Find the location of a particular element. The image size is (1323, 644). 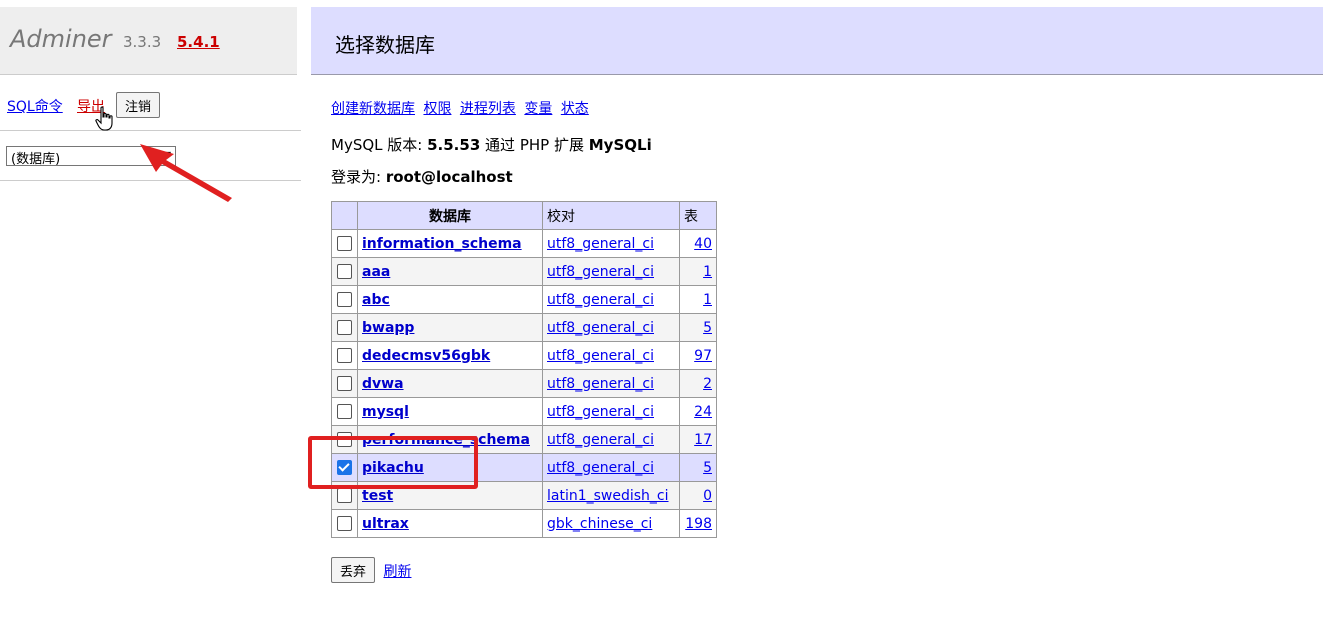

table-count-cell: 40 is located at coordinates (698, 243).